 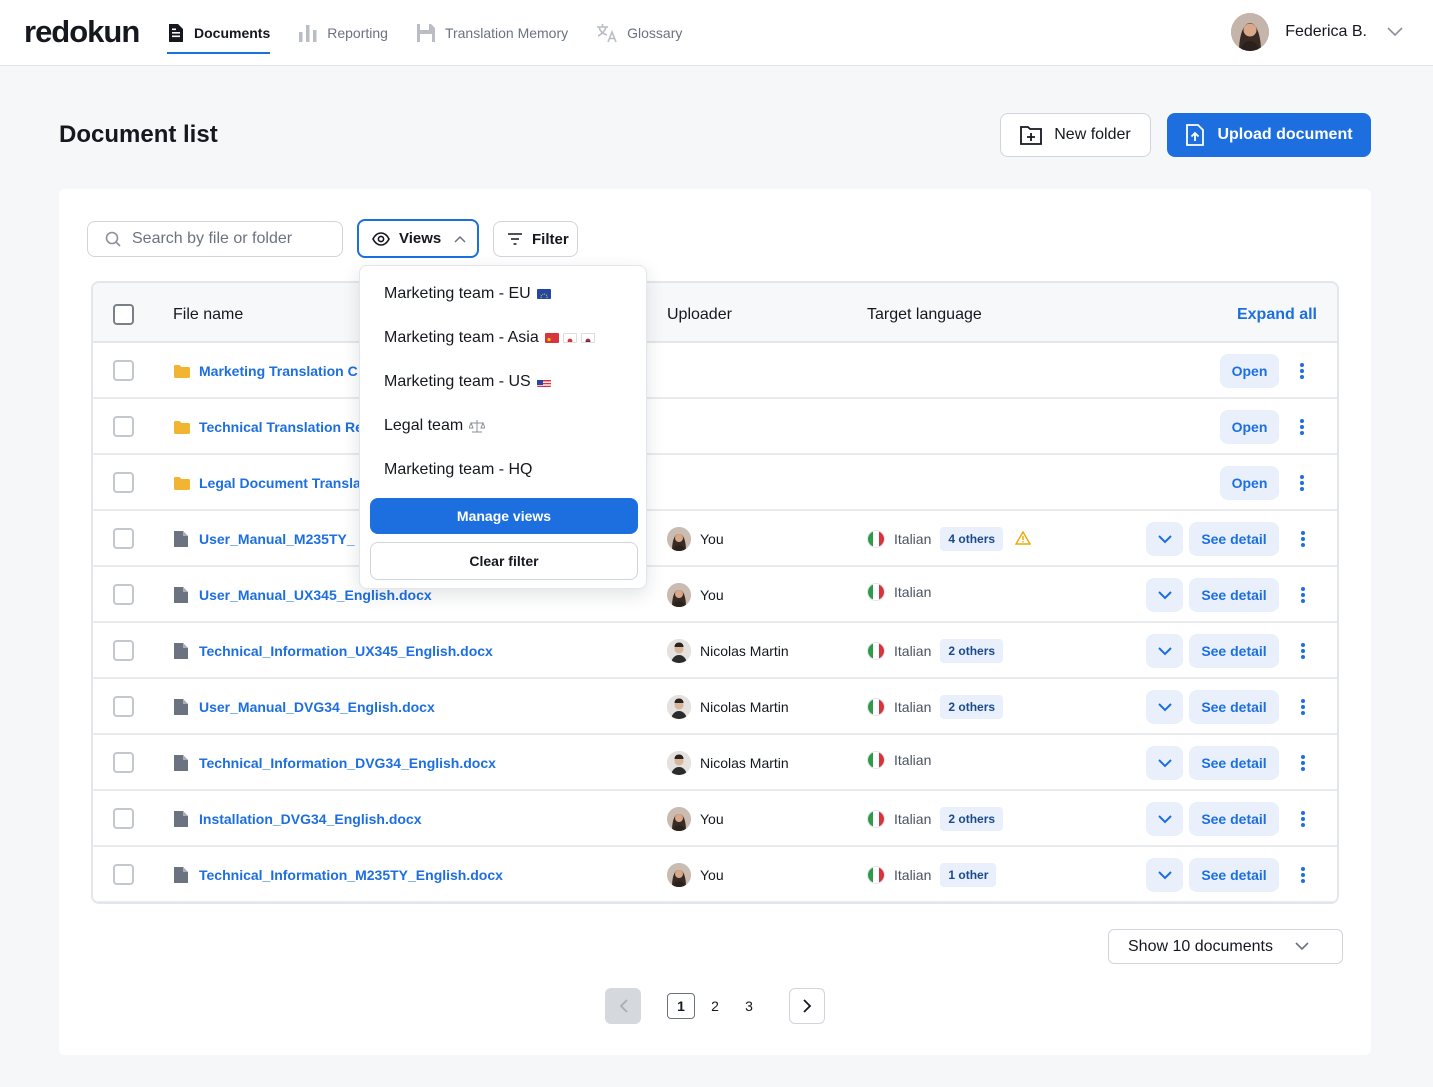 I want to click on target-language-cell: Italian 2 others, so click(x=935, y=819).